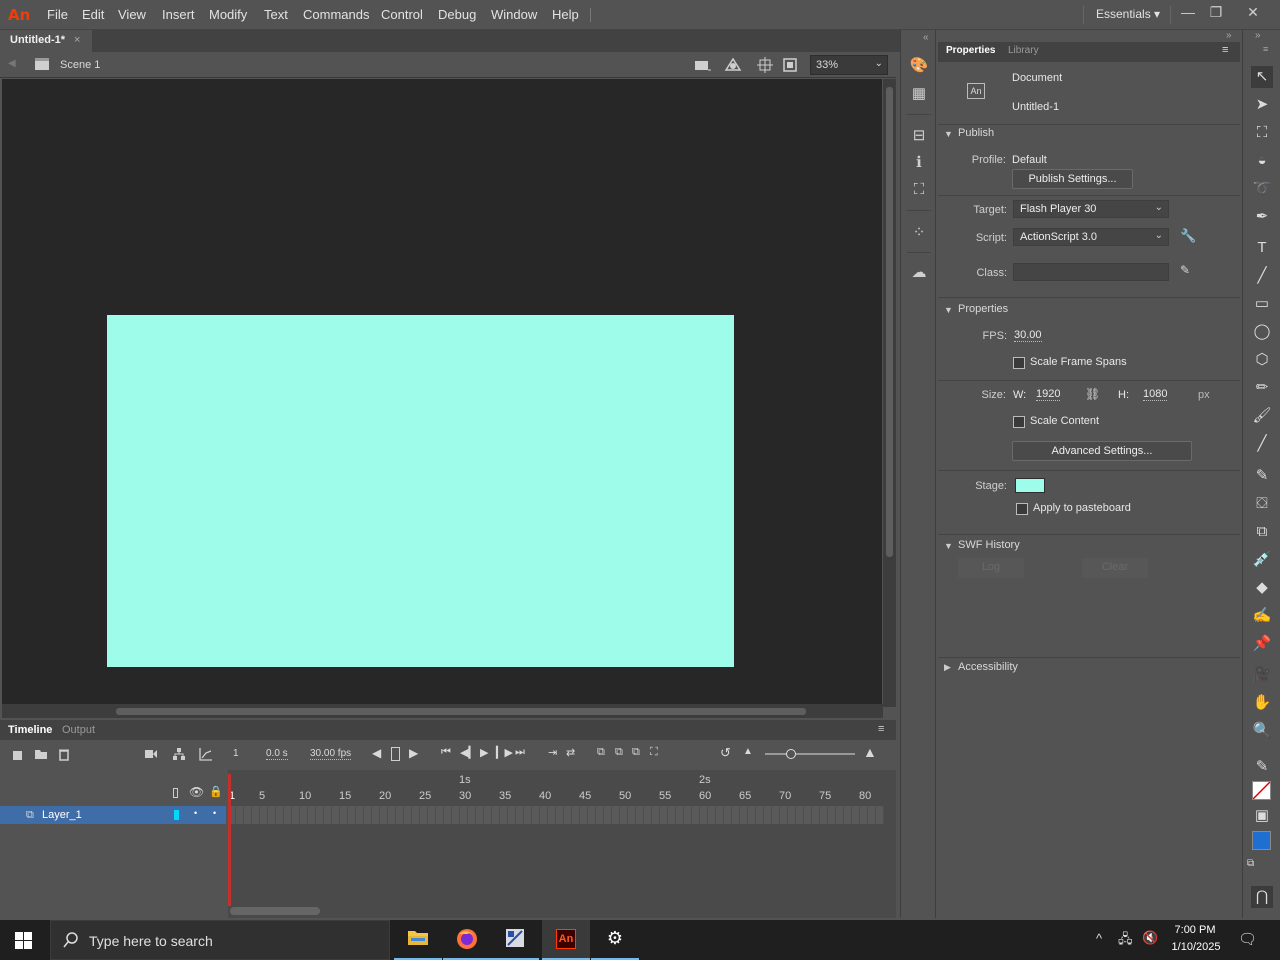 This screenshot has width=1280, height=960. Describe the element at coordinates (556, 815) in the screenshot. I see `frame-strip` at that location.